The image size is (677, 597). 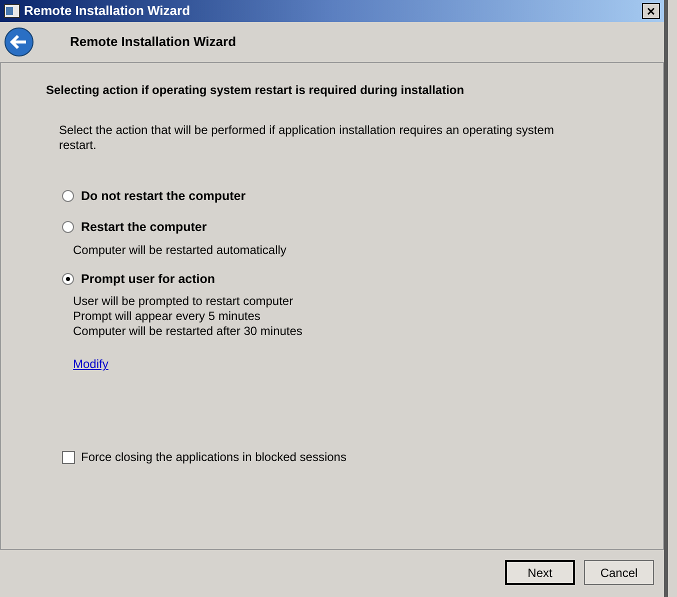 What do you see at coordinates (148, 279) in the screenshot?
I see `radio-label: Prompt user for action` at bounding box center [148, 279].